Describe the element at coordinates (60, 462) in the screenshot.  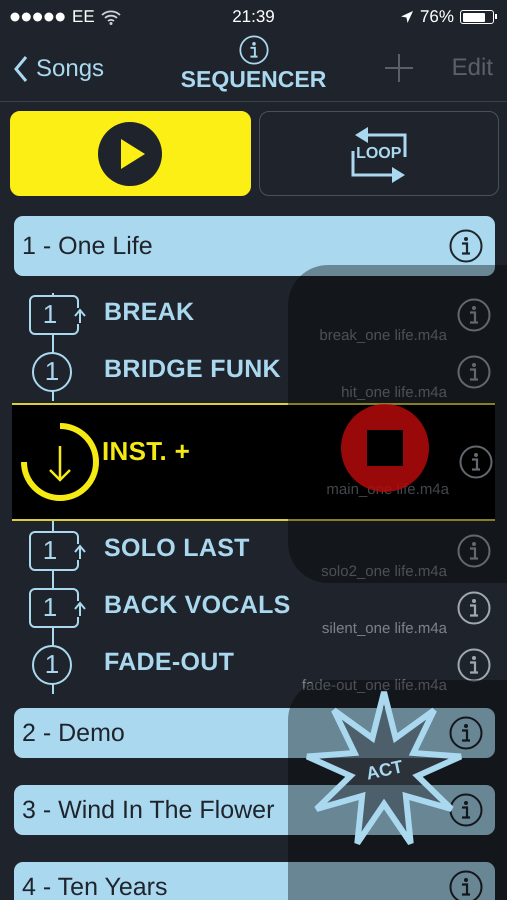
I see `download-progress-icon` at that location.